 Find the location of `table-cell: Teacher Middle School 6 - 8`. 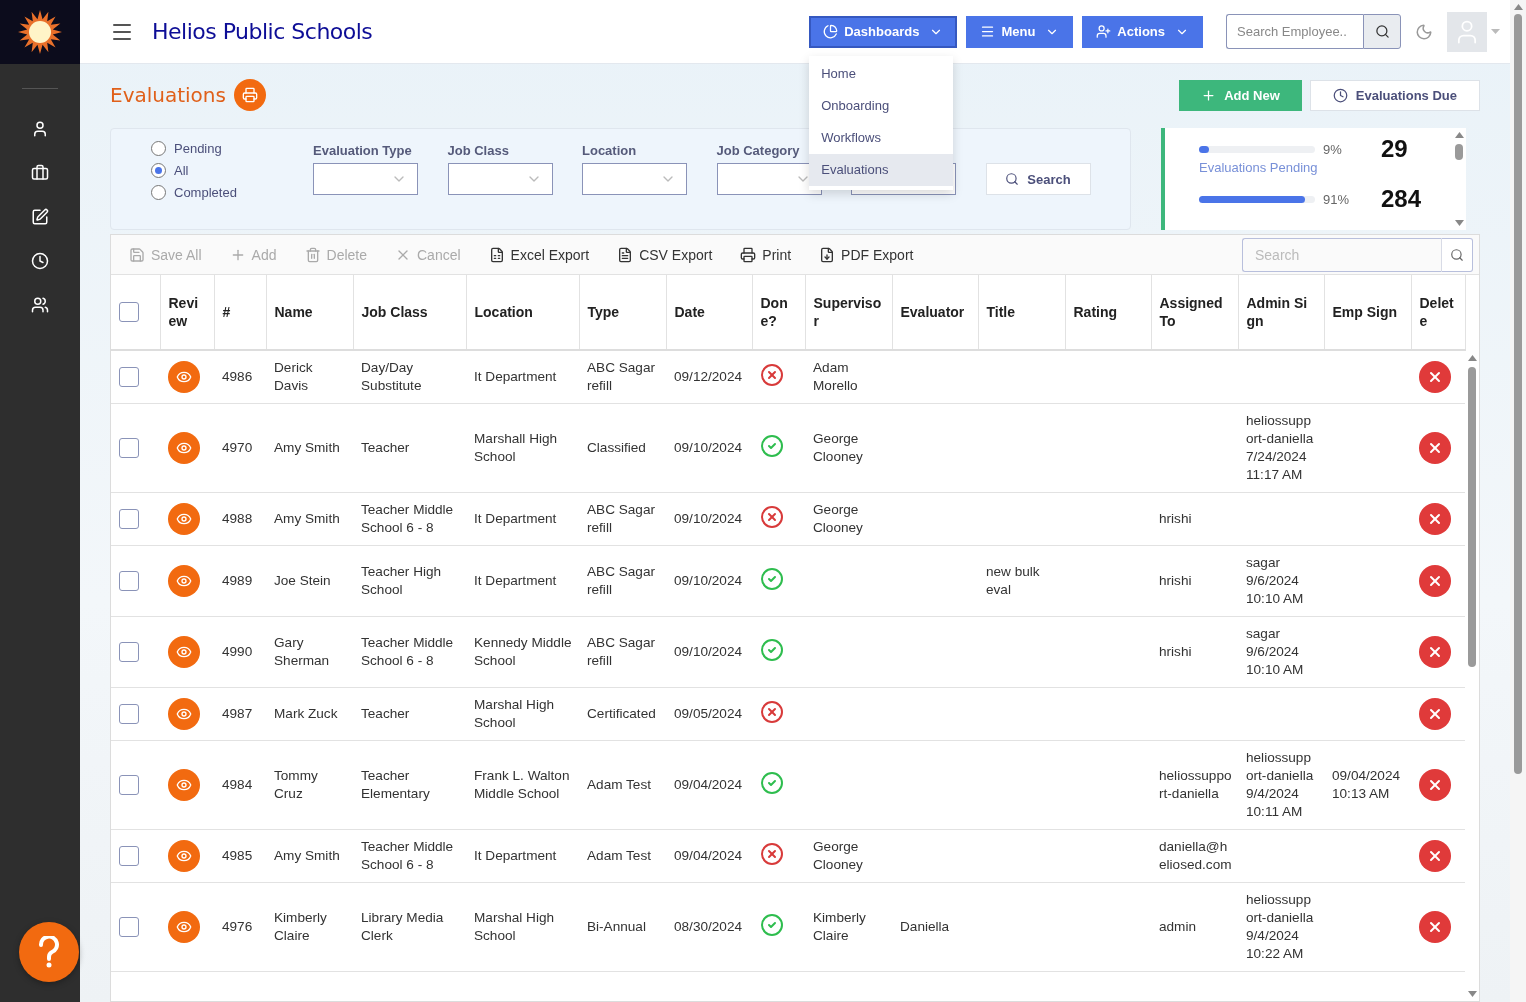

table-cell: Teacher Middle School 6 - 8 is located at coordinates (407, 518).